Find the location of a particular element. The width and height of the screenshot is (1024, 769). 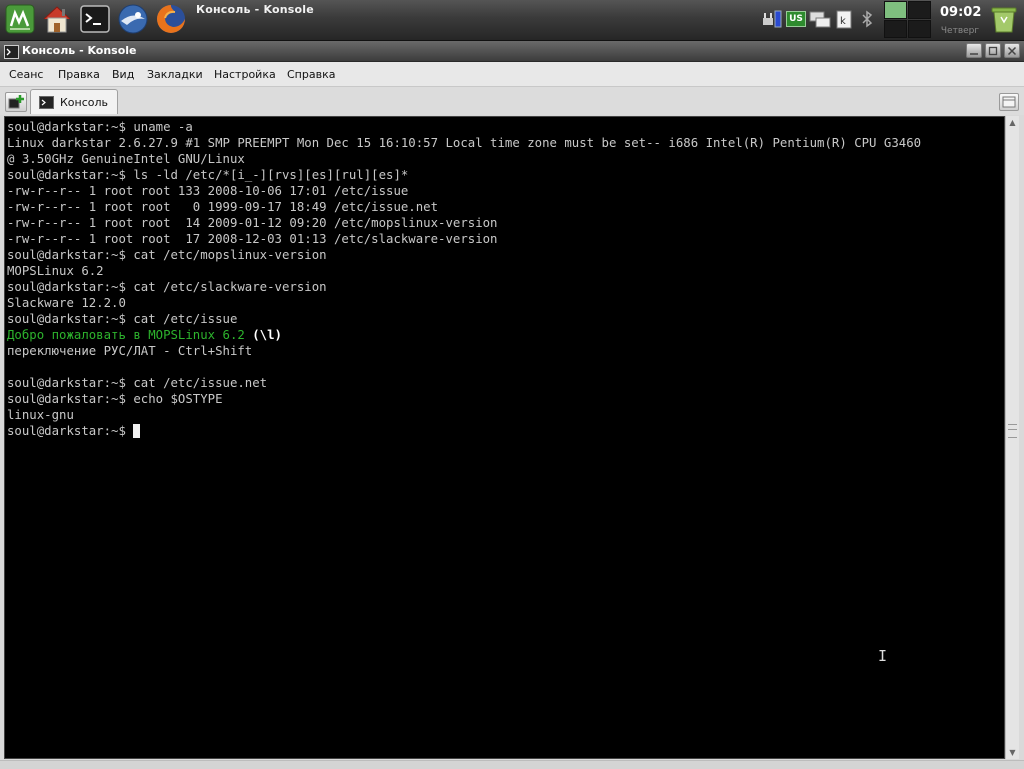

menu-edit: Правка is located at coordinates (79, 74).